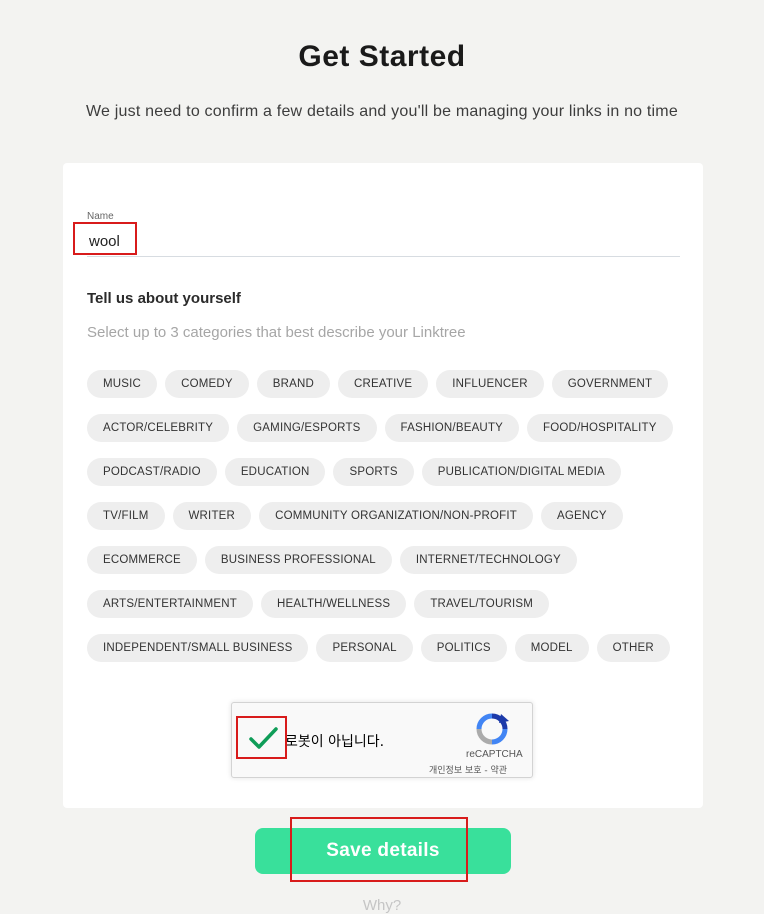 The image size is (764, 914). Describe the element at coordinates (581, 516) in the screenshot. I see `category-chip: AGENCY` at that location.